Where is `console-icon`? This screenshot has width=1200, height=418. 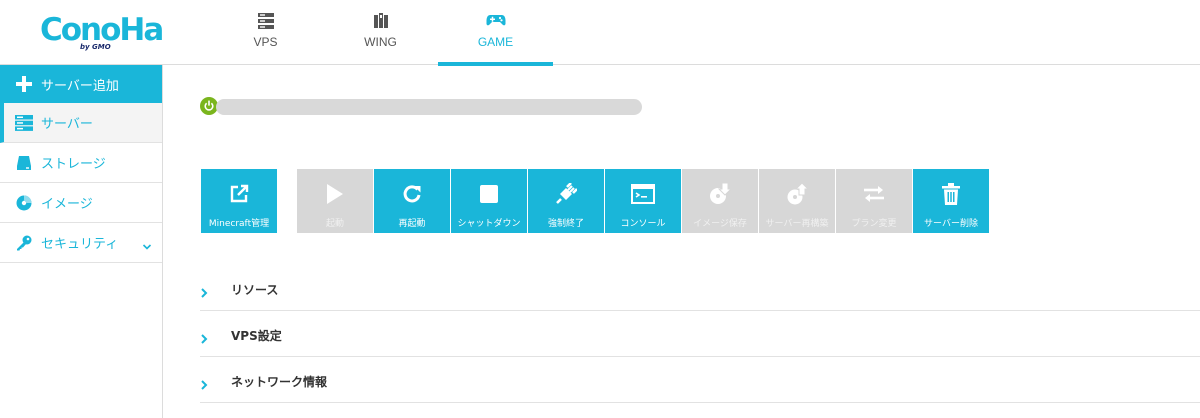 console-icon is located at coordinates (643, 194).